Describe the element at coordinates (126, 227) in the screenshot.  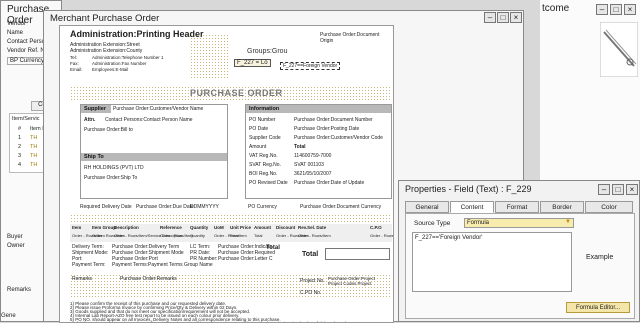
I see `grid-col-header-2: Description` at that location.